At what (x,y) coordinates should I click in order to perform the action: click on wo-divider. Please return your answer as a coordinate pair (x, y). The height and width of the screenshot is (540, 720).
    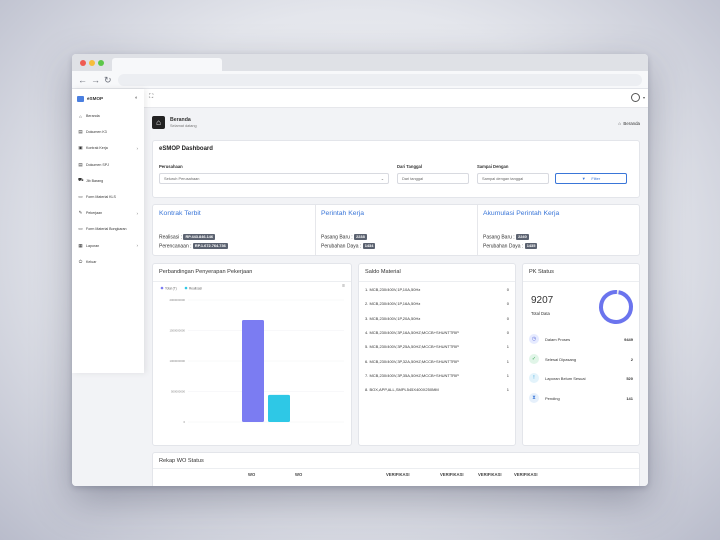
    Looking at the image, I should click on (396, 468).